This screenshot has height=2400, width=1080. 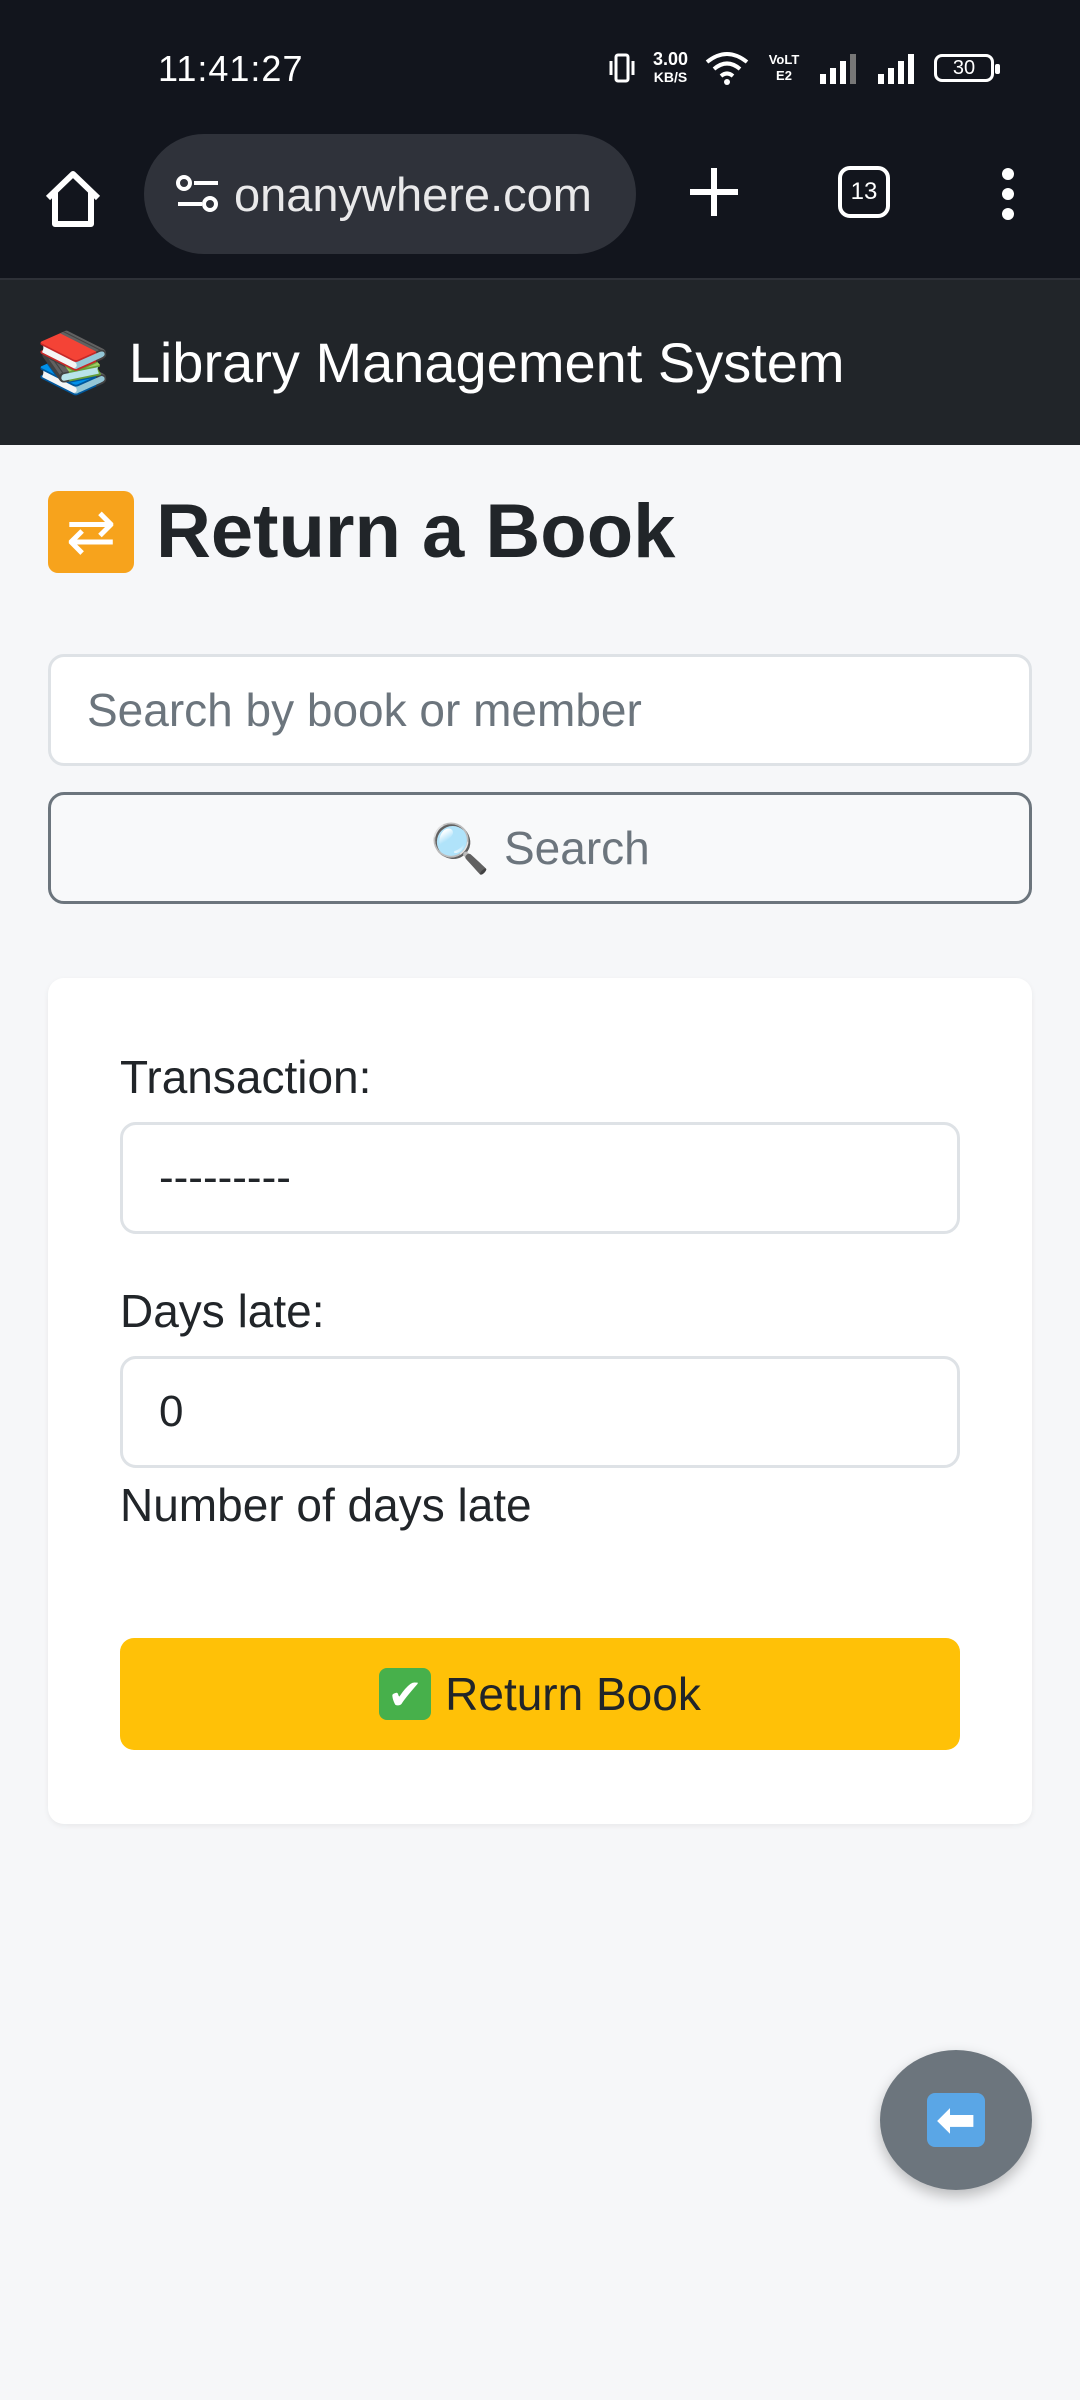 What do you see at coordinates (784, 67) in the screenshot?
I see `volte-indicator: VoLTE2` at bounding box center [784, 67].